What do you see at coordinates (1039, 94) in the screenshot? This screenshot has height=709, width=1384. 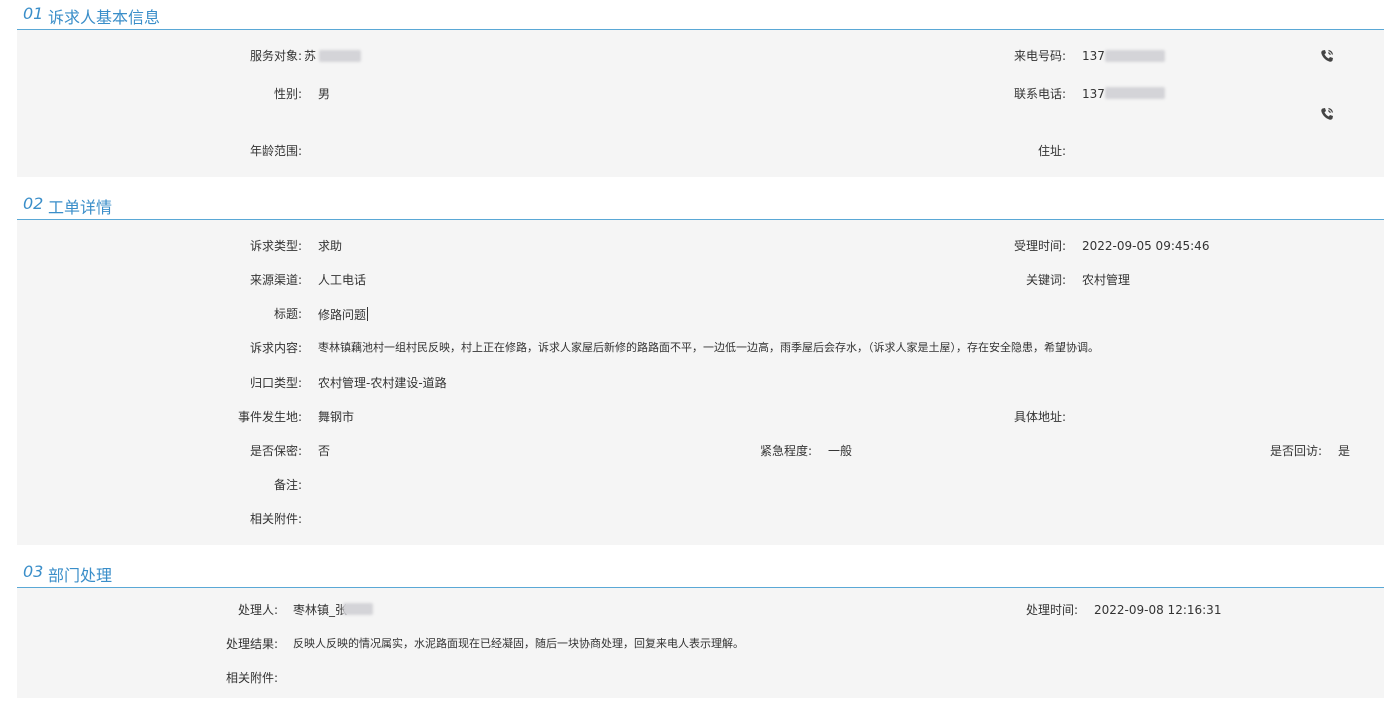 I see `contact-phone-label: 联系电话:` at bounding box center [1039, 94].